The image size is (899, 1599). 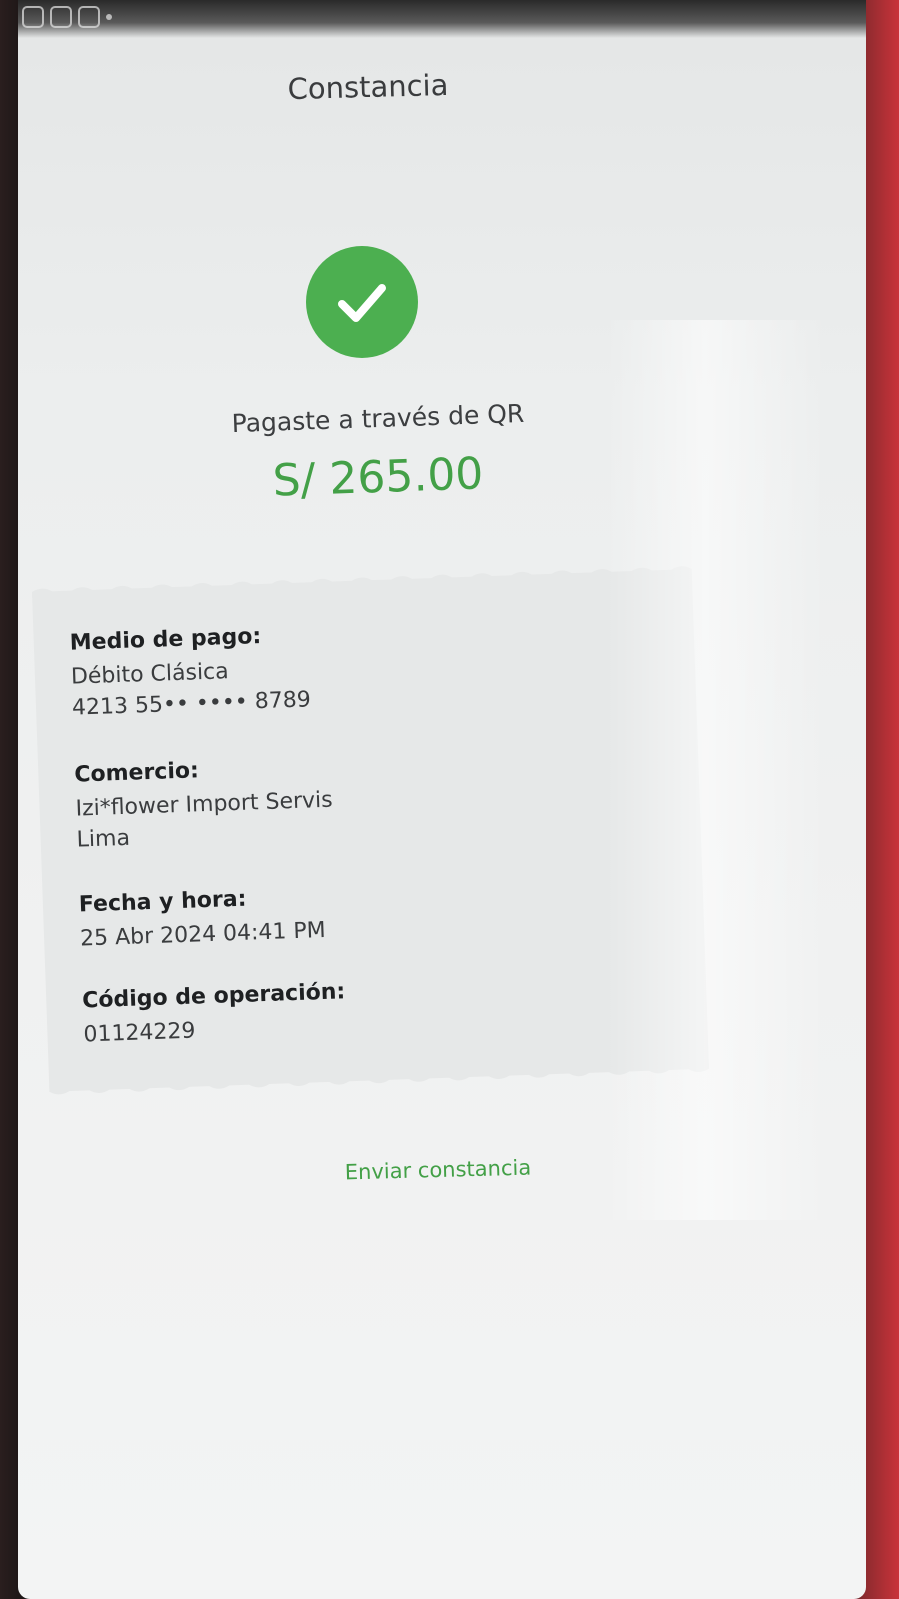 I want to click on payment-amount: S/ 265.00, so click(x=378, y=477).